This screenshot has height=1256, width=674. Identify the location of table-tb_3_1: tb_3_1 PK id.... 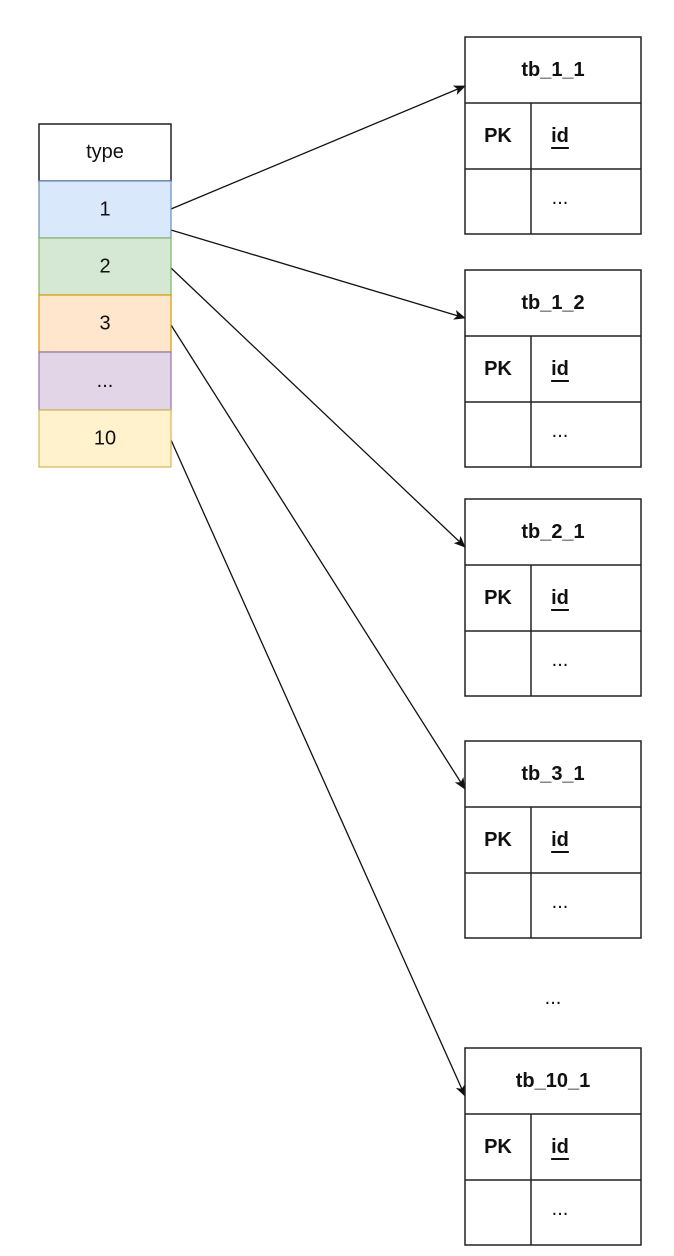
(553, 839).